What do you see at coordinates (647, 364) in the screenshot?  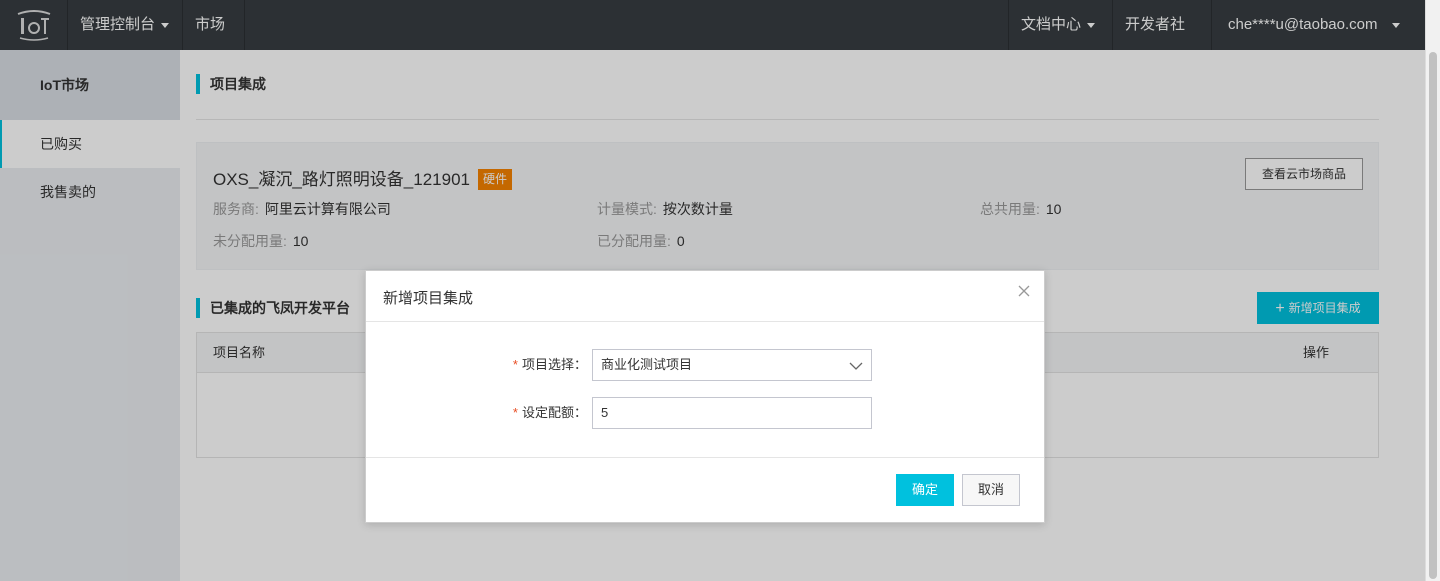 I see `project-select-value: 商业化测试项目` at bounding box center [647, 364].